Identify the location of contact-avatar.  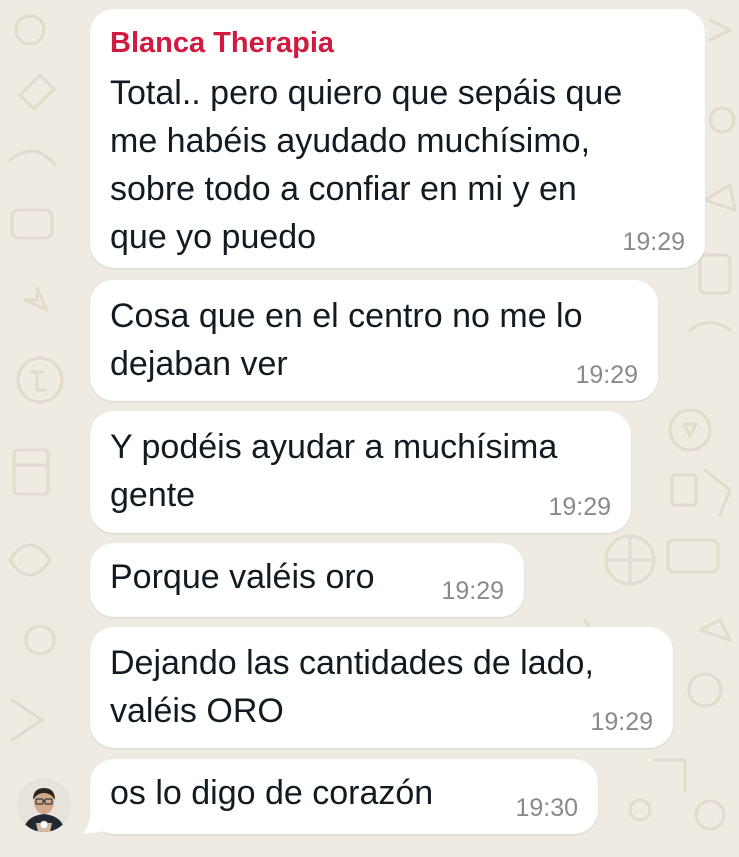
(44, 805).